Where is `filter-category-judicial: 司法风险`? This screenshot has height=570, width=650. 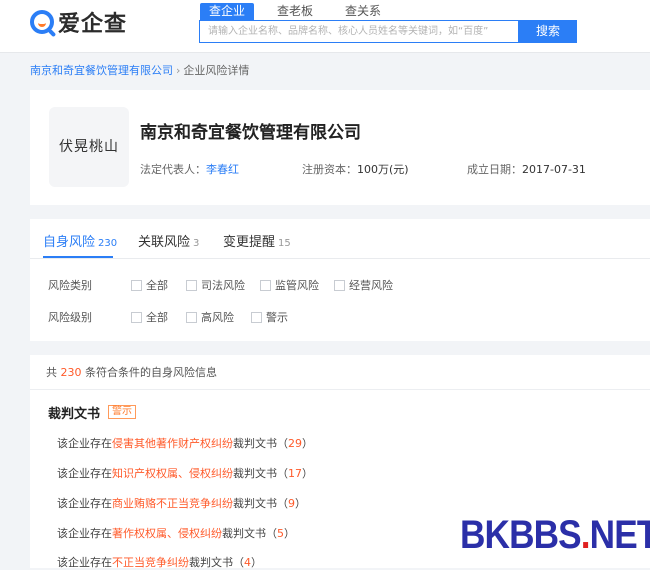 filter-category-judicial: 司法风险 is located at coordinates (215, 285).